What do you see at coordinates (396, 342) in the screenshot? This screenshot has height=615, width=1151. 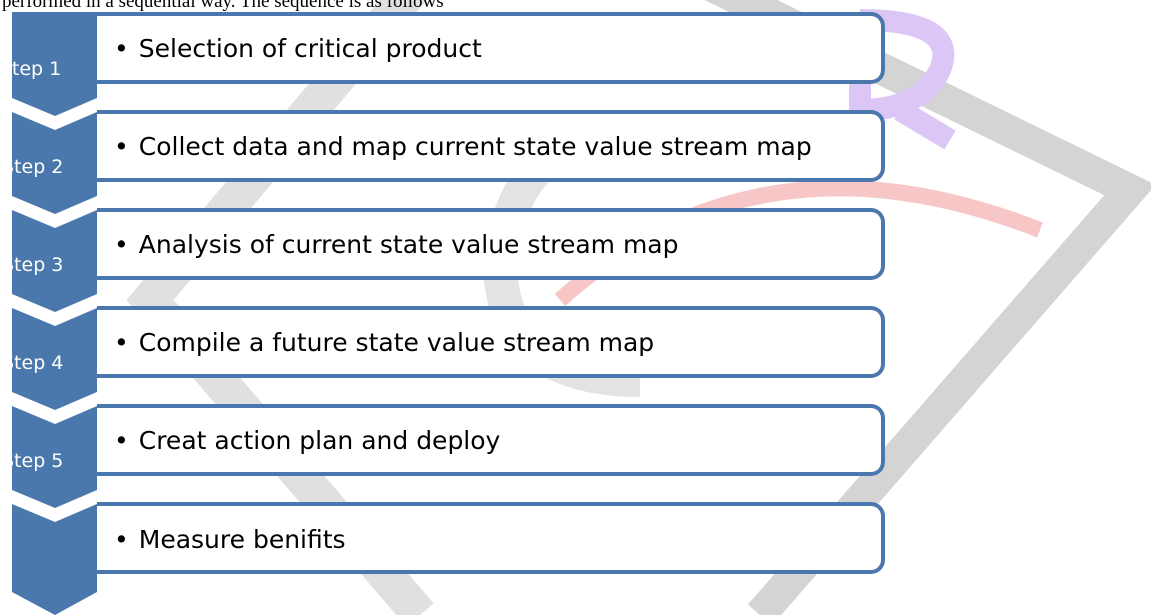 I see `step-text-4-label: Compile a future state value stream map` at bounding box center [396, 342].